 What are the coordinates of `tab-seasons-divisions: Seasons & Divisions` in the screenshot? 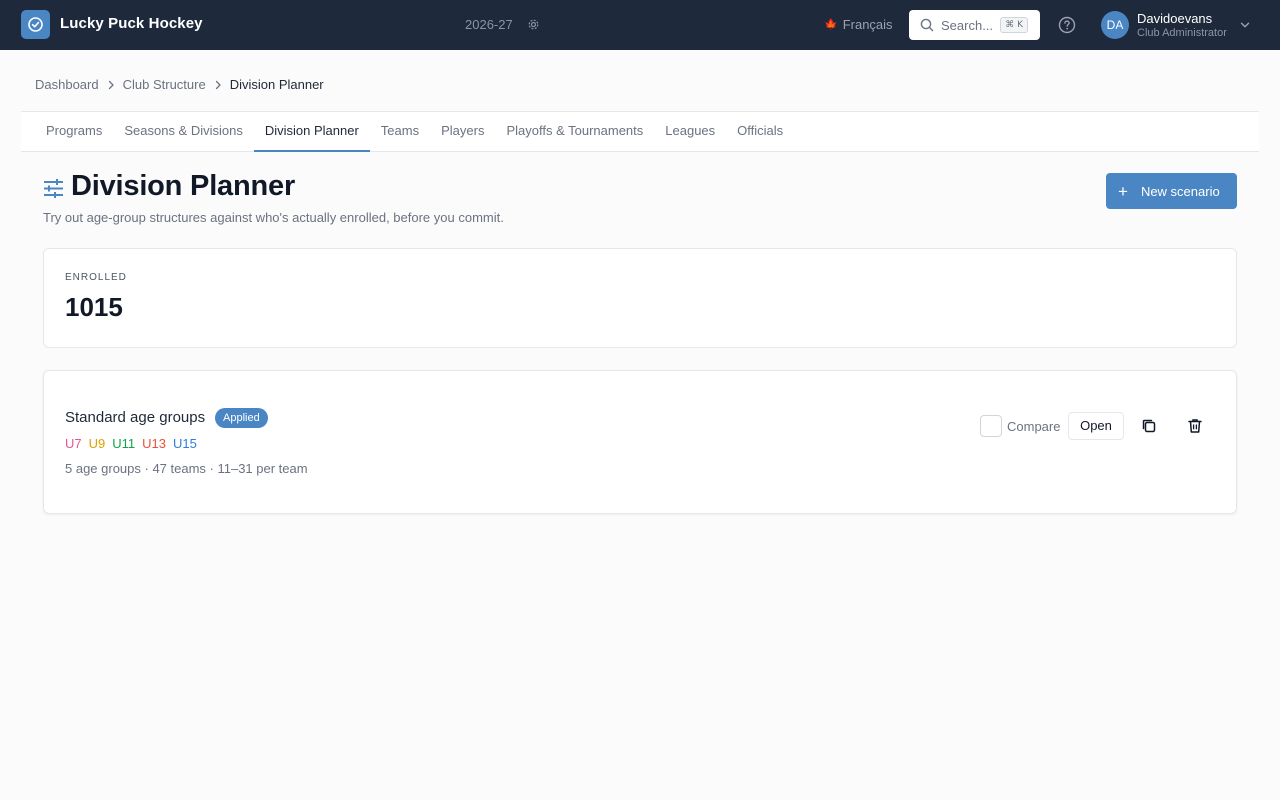 It's located at (183, 131).